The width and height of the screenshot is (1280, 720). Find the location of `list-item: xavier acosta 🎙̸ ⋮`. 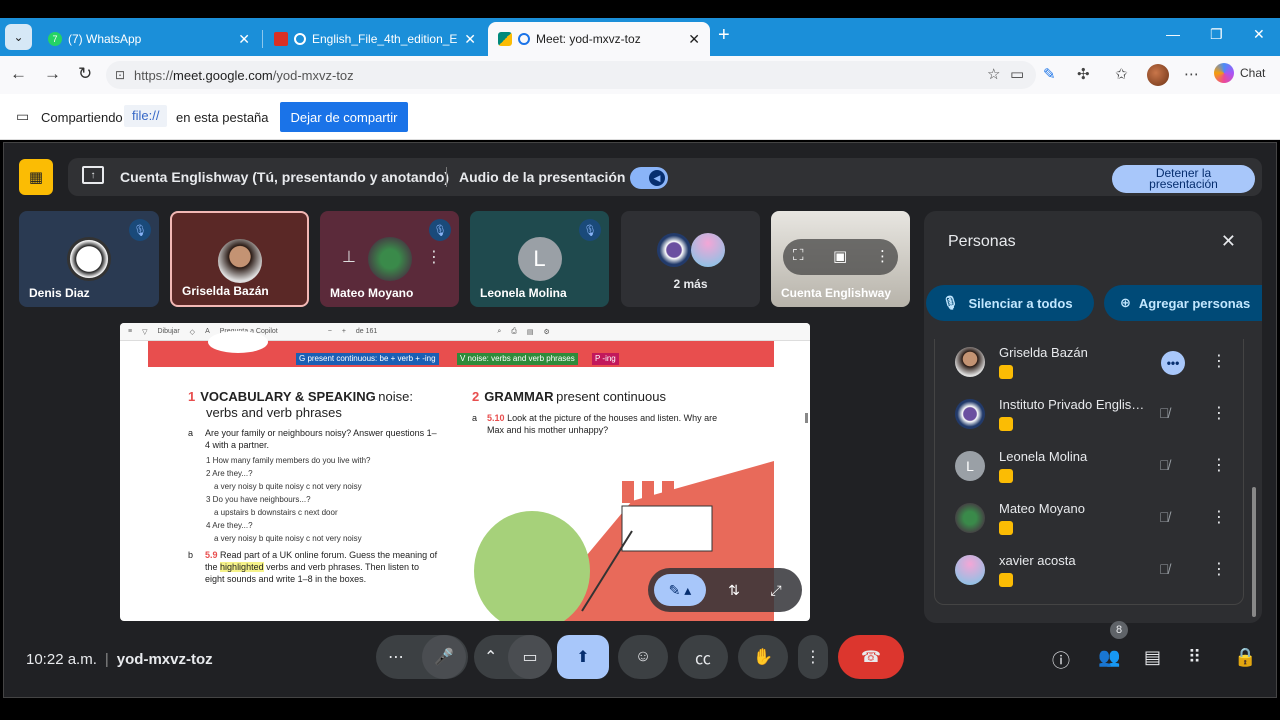

list-item: xavier acosta 🎙̸ ⋮ is located at coordinates (1089, 573).